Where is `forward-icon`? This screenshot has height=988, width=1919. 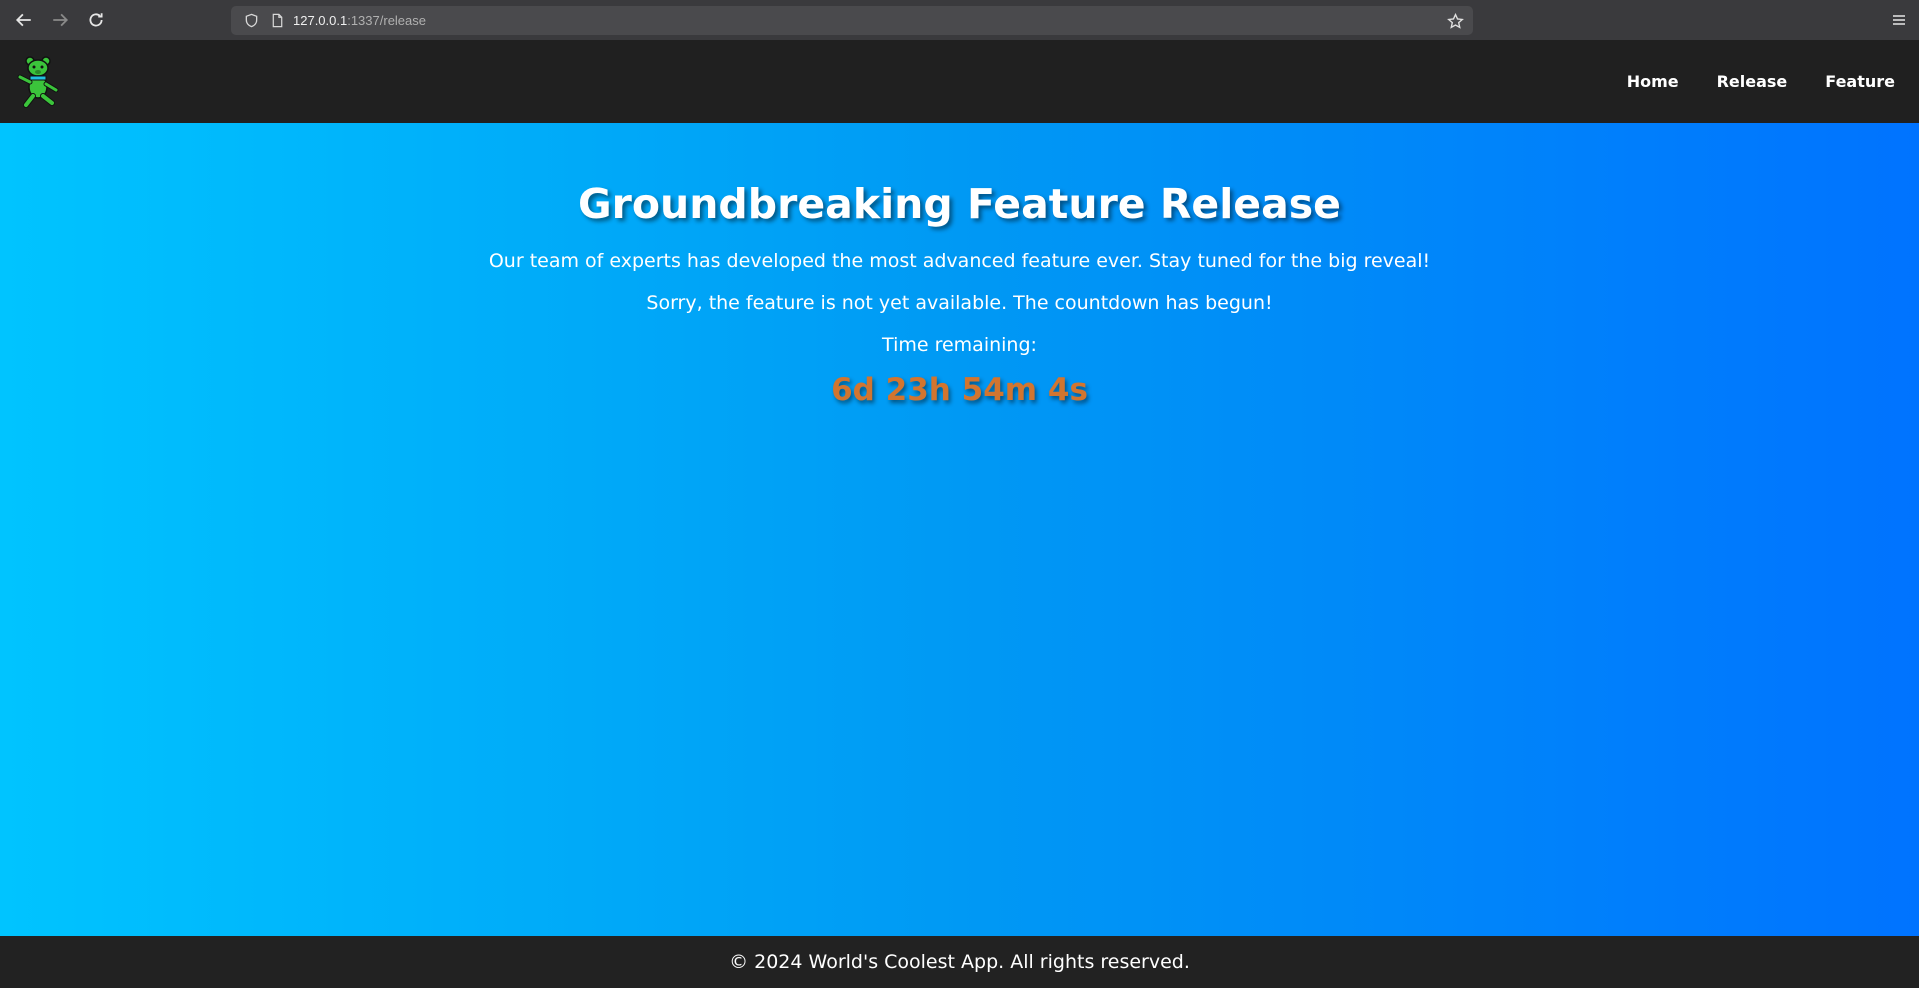
forward-icon is located at coordinates (60, 20).